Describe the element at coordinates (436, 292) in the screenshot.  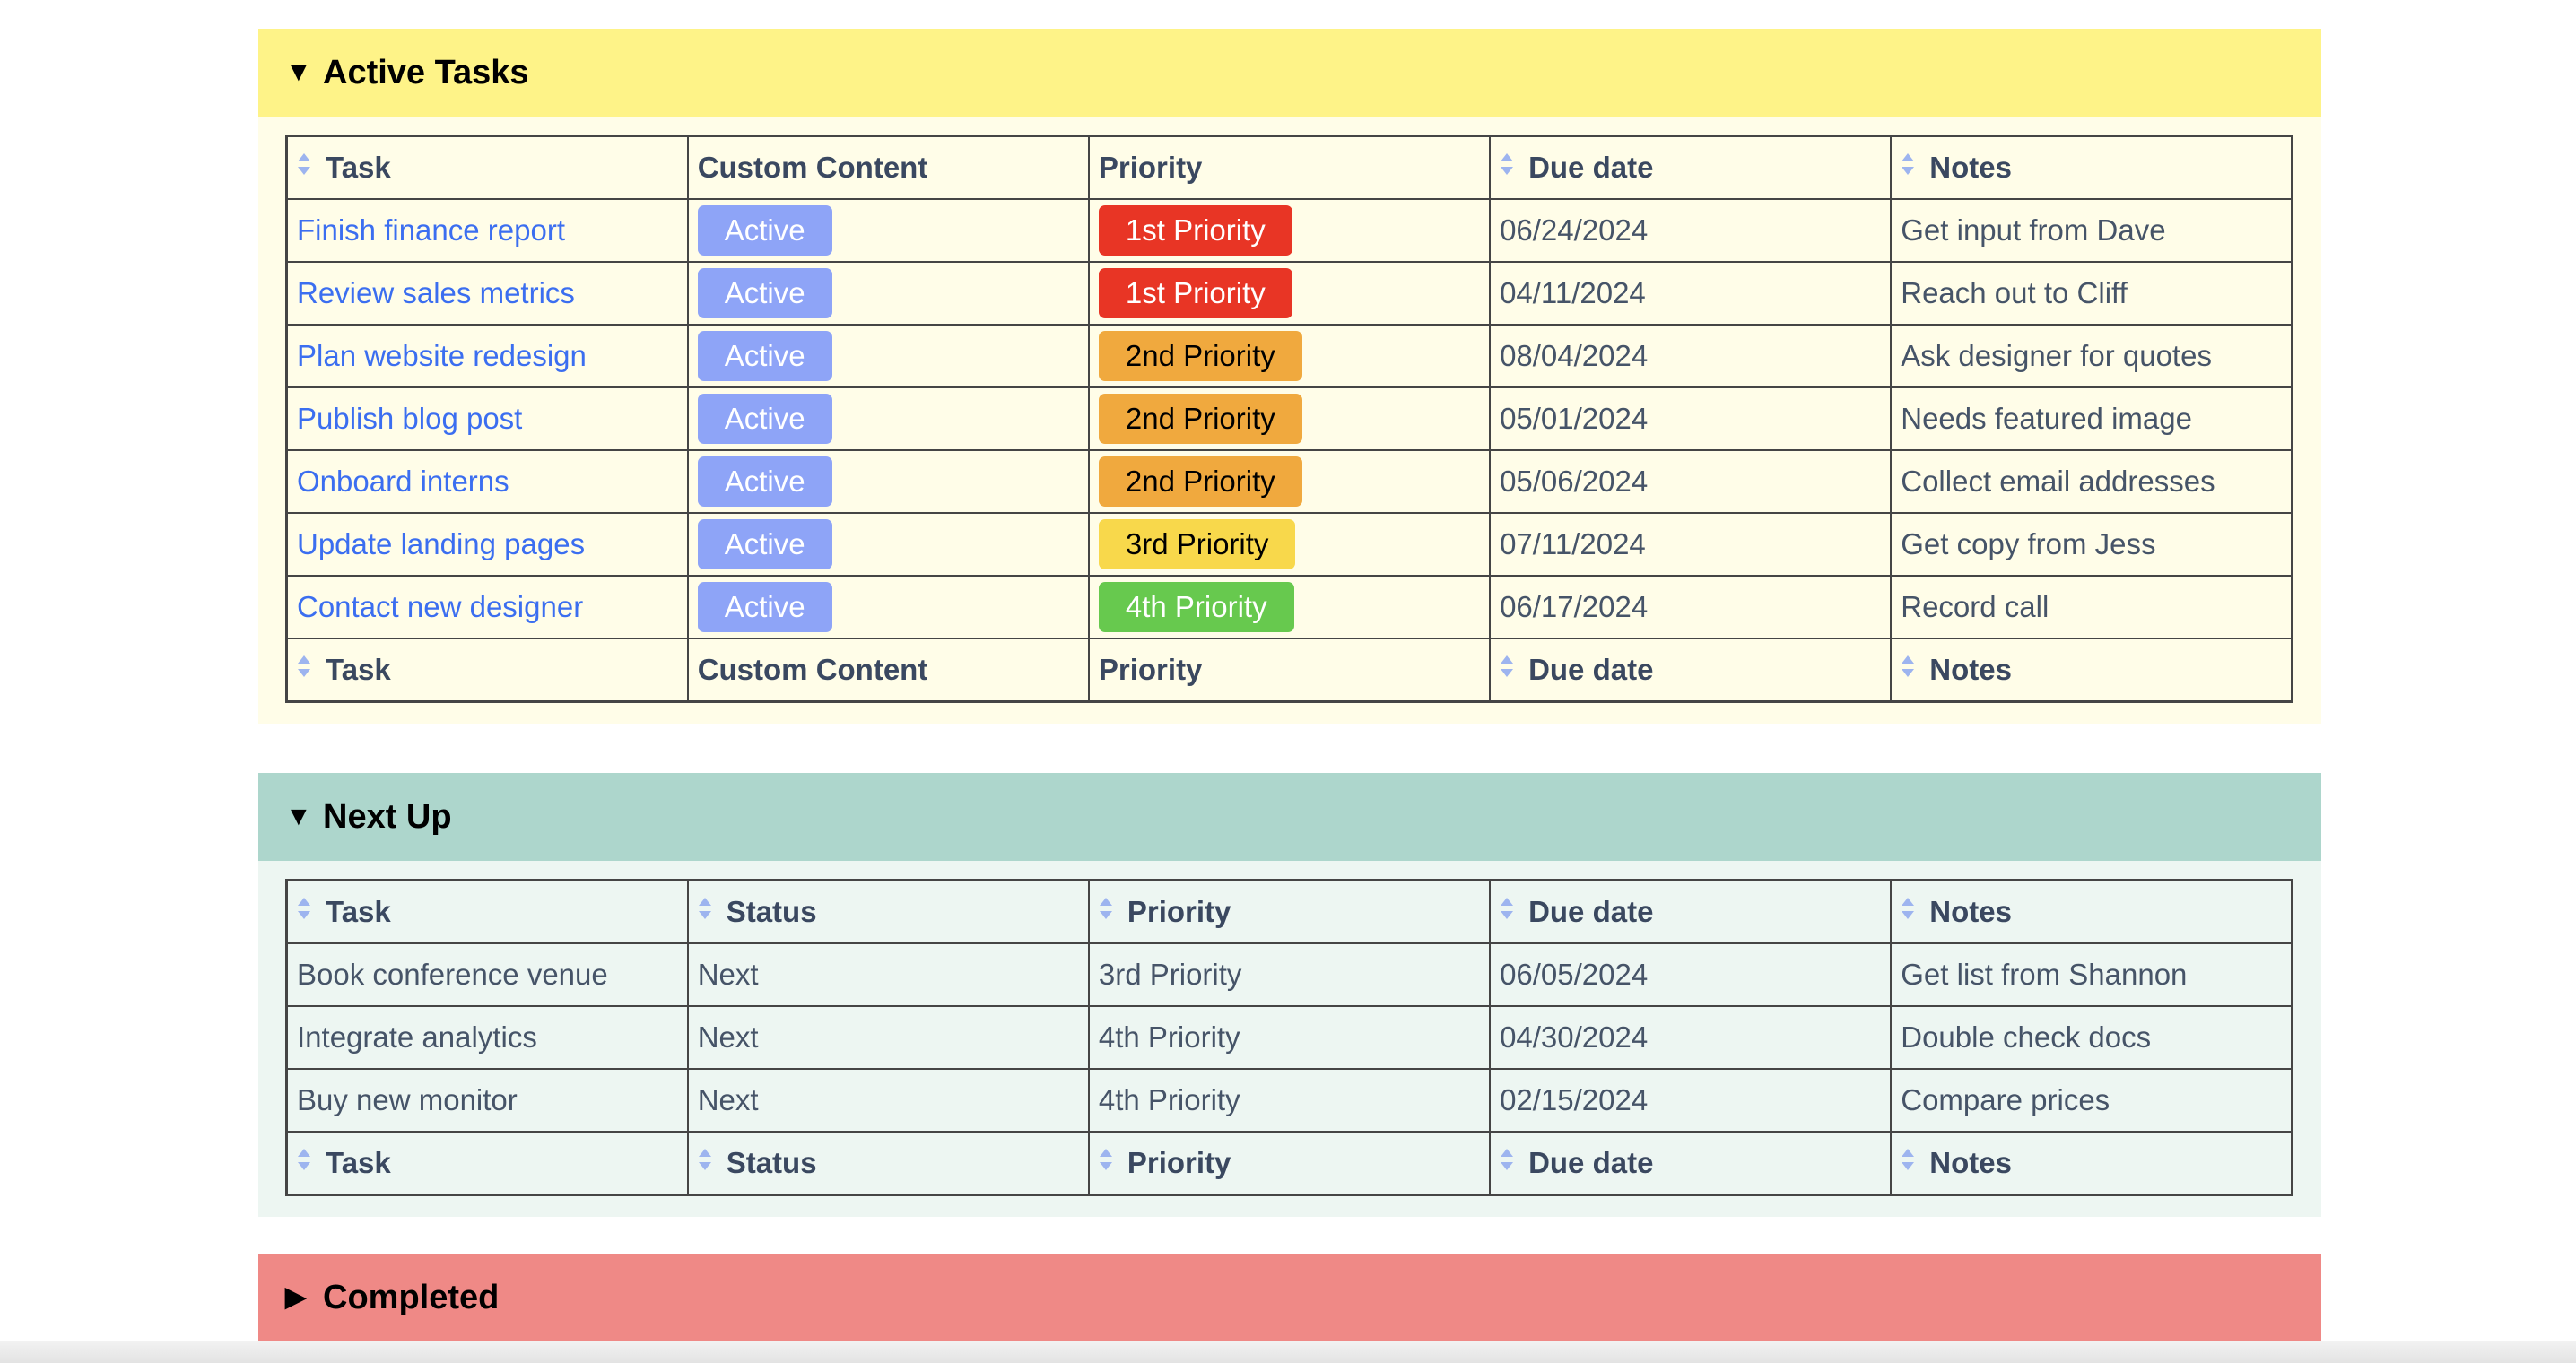
I see `task-link: Review sales metrics` at that location.